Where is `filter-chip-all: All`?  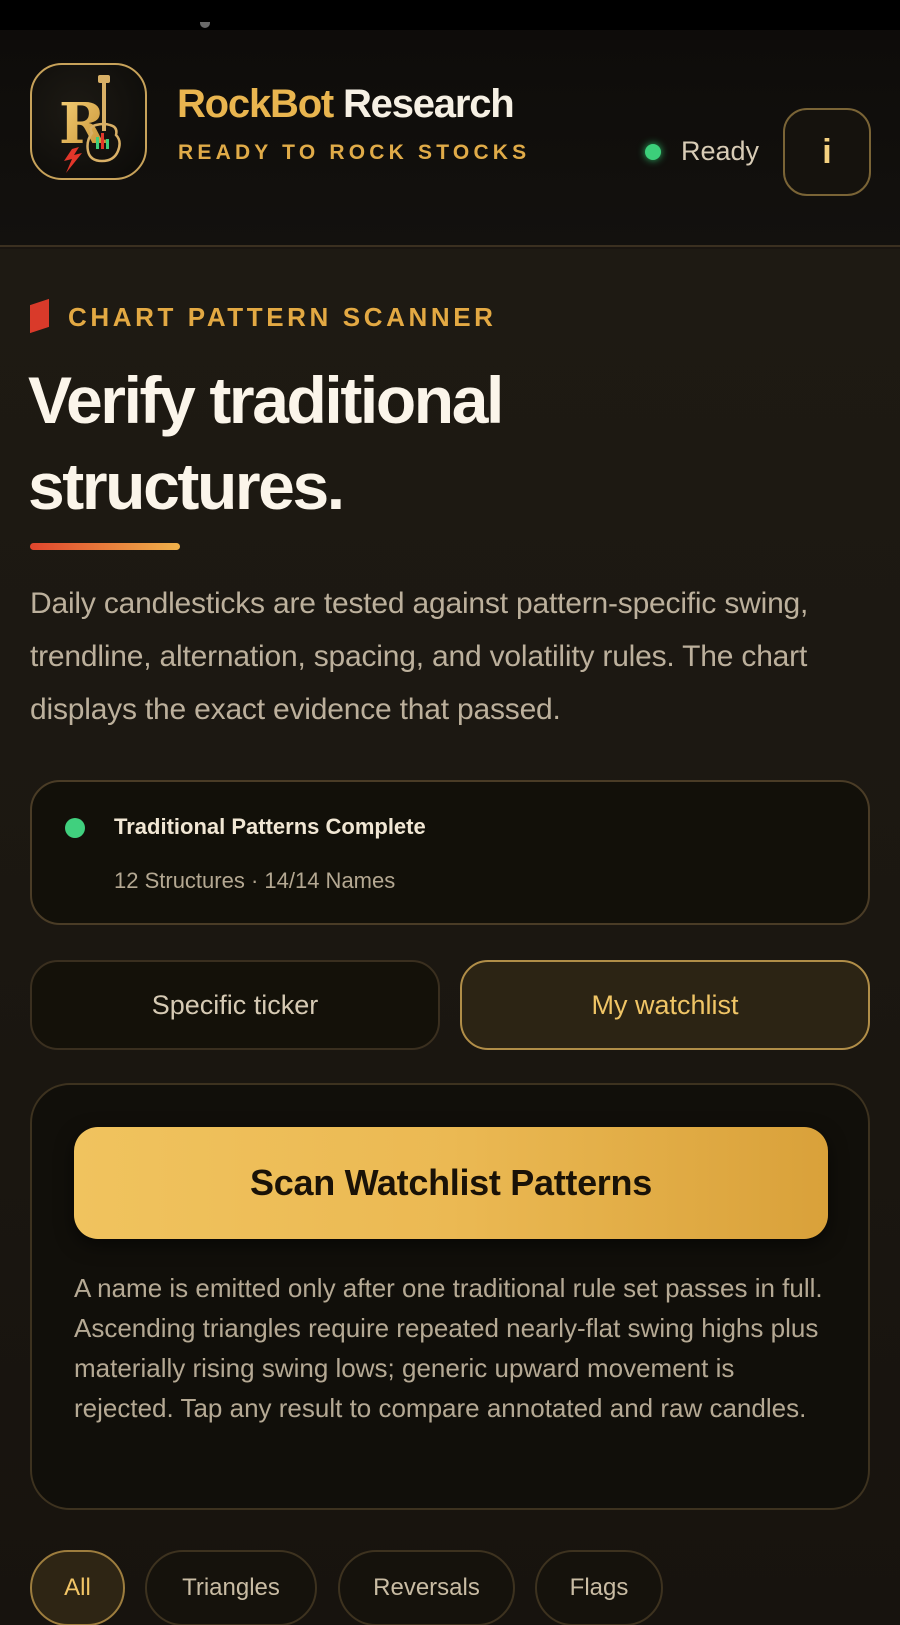 filter-chip-all: All is located at coordinates (77, 1587).